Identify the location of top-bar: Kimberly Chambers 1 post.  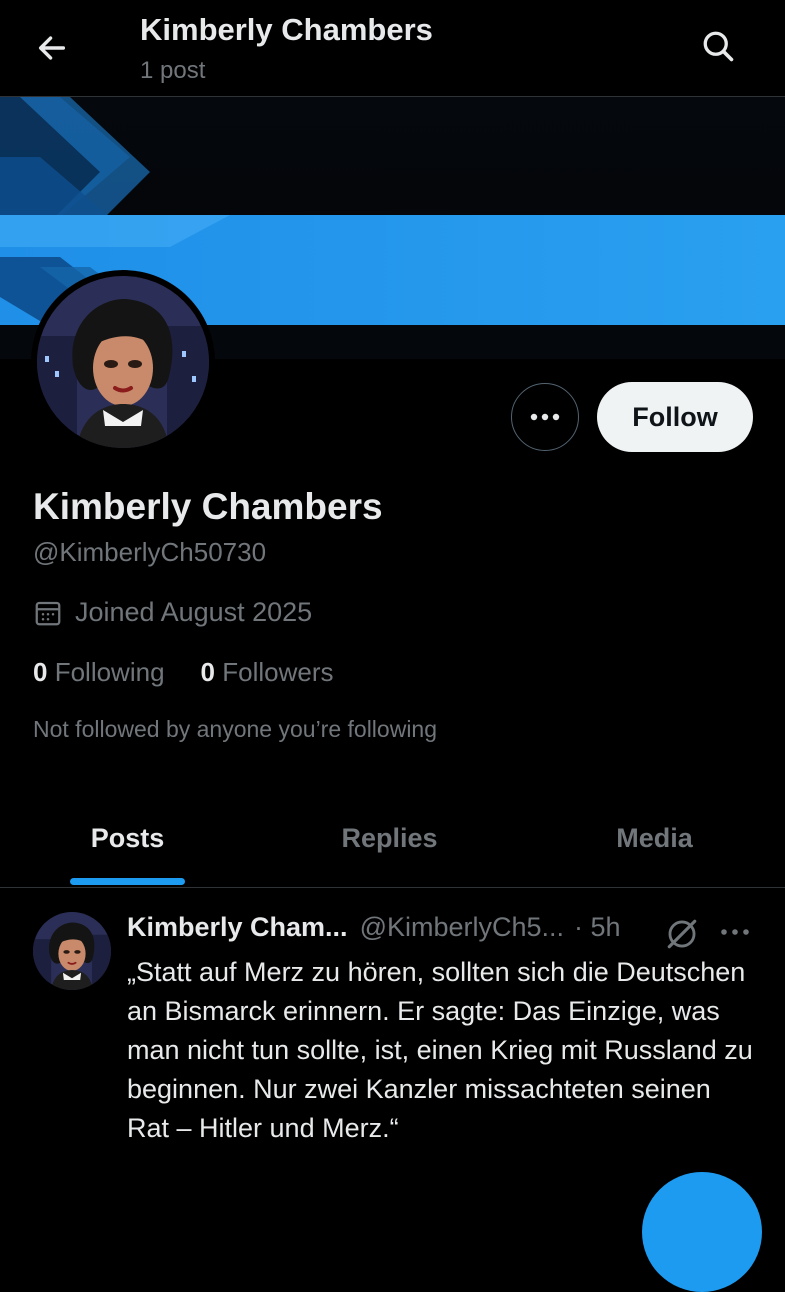
(392, 48).